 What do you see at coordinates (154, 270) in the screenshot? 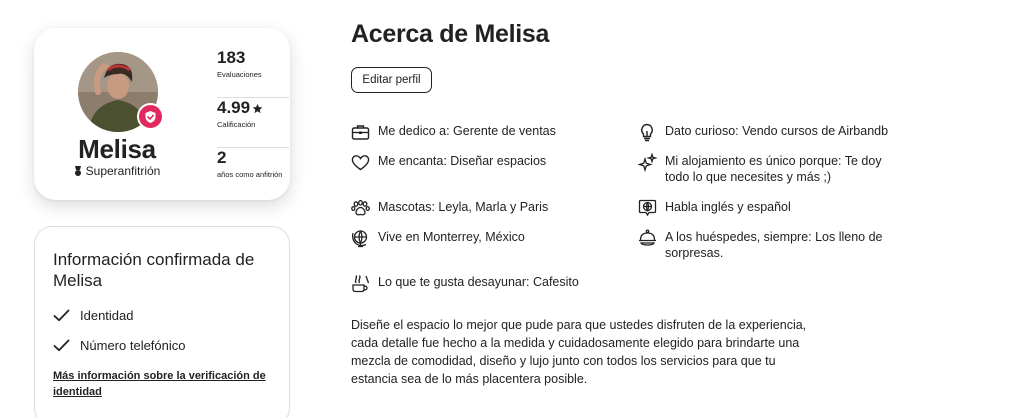
I see `confirmed-info-title: Información confirmada de Melisa` at bounding box center [154, 270].